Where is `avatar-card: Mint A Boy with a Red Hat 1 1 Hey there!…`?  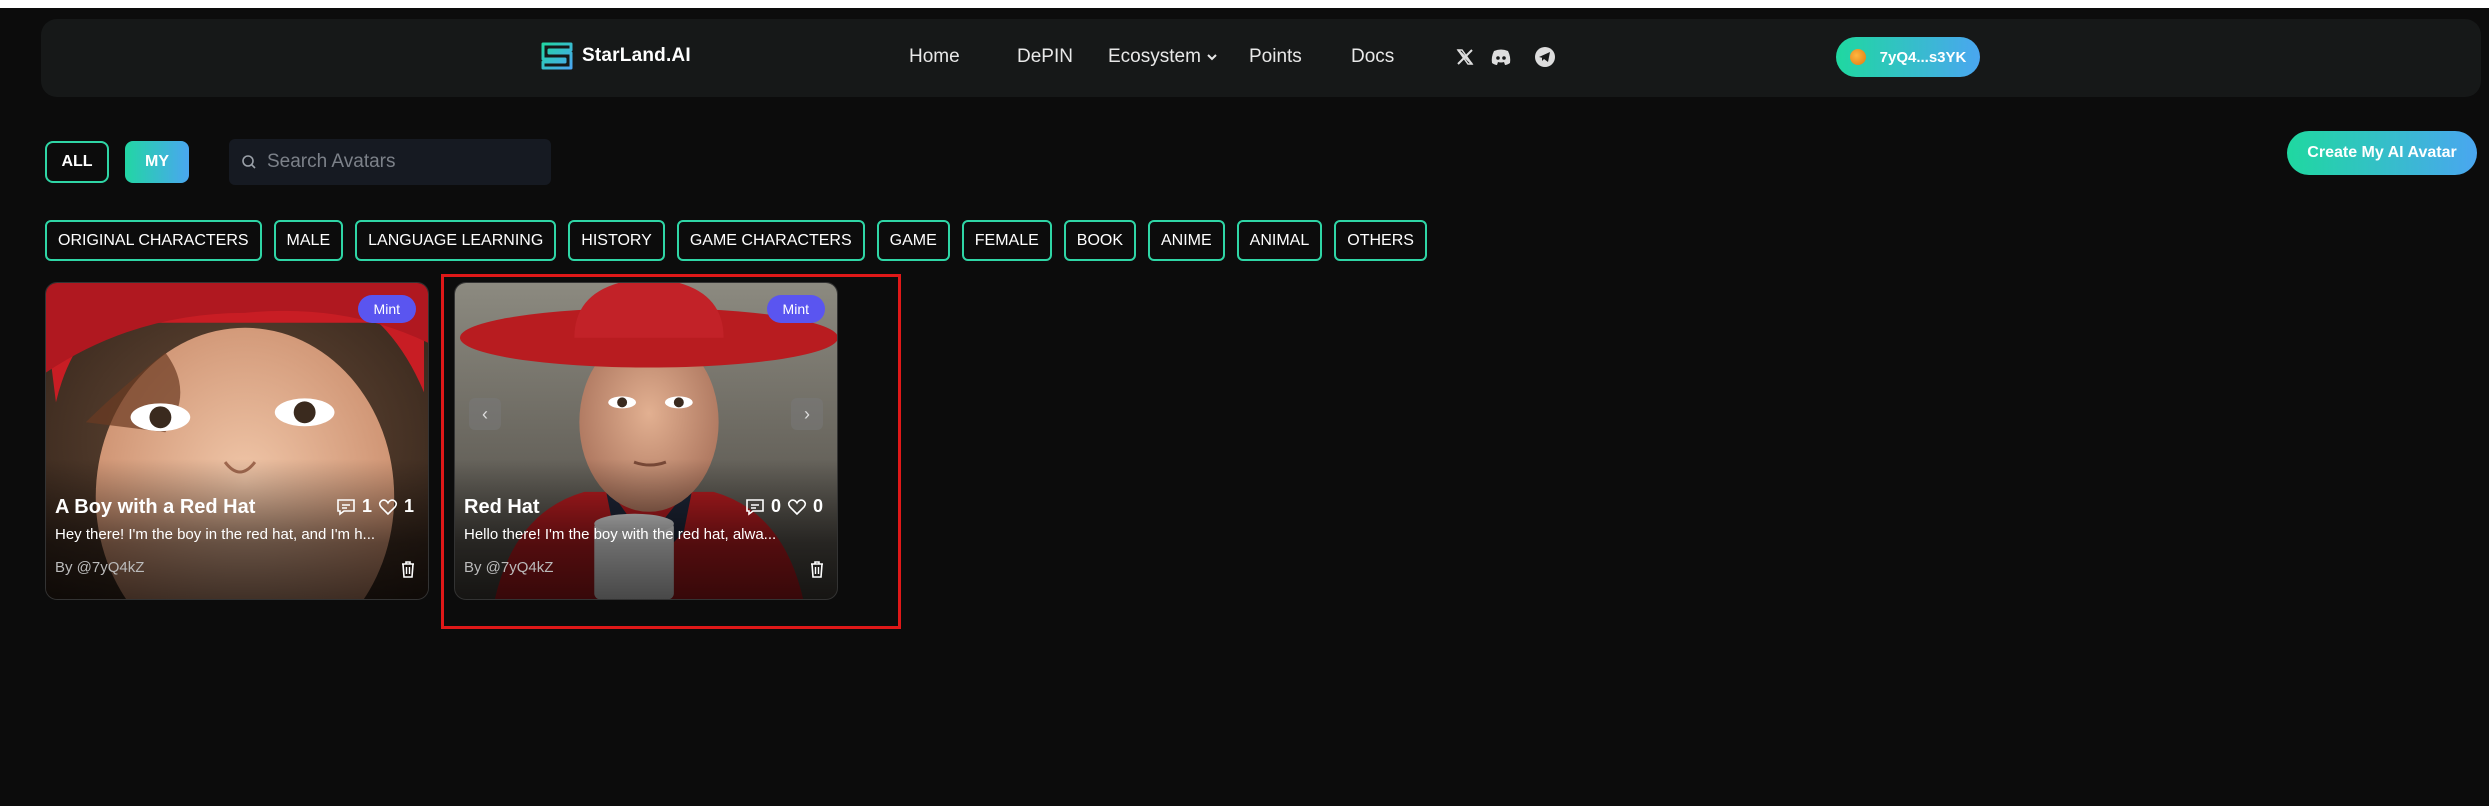 avatar-card: Mint A Boy with a Red Hat 1 1 Hey there!… is located at coordinates (237, 441).